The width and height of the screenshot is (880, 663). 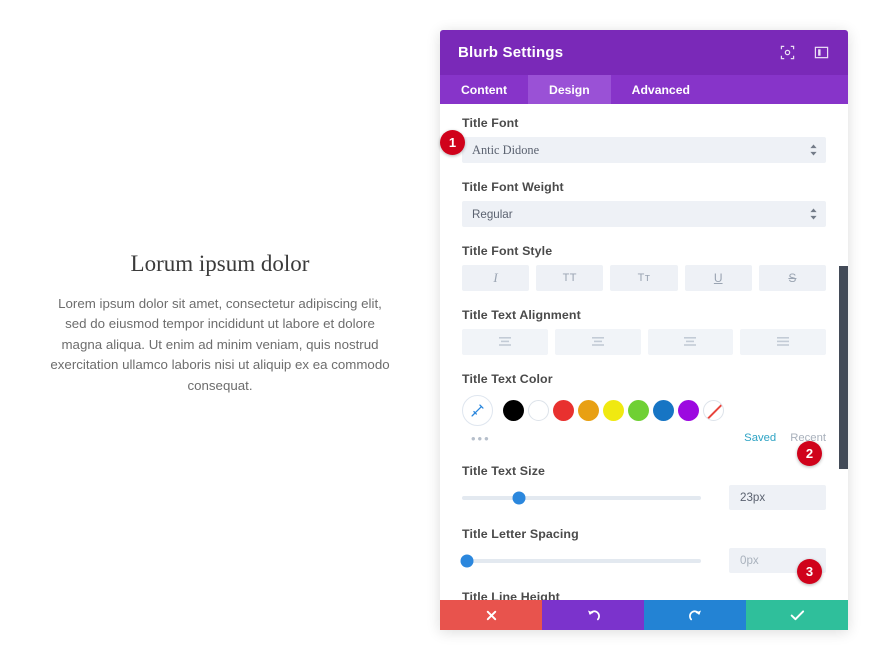 I want to click on align-justify-icon, so click(x=783, y=341).